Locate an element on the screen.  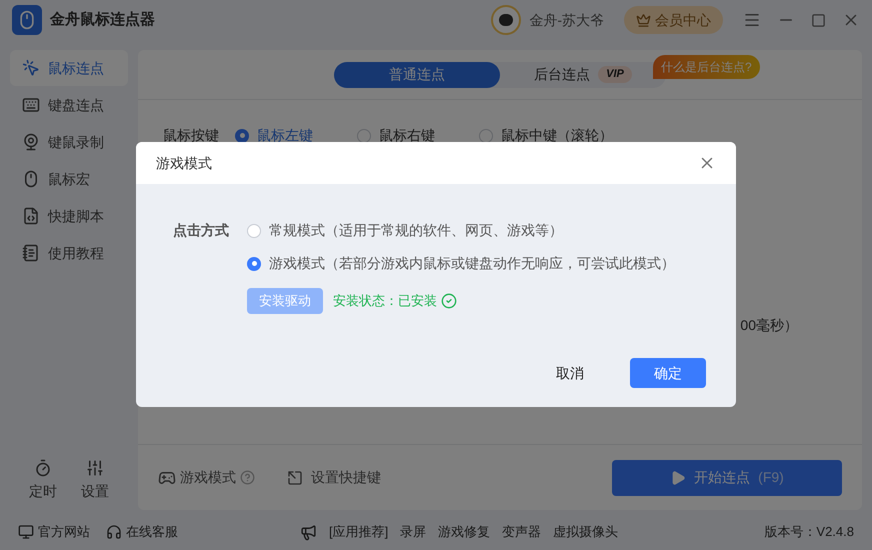
promo-label: [应用推荐] is located at coordinates (358, 532).